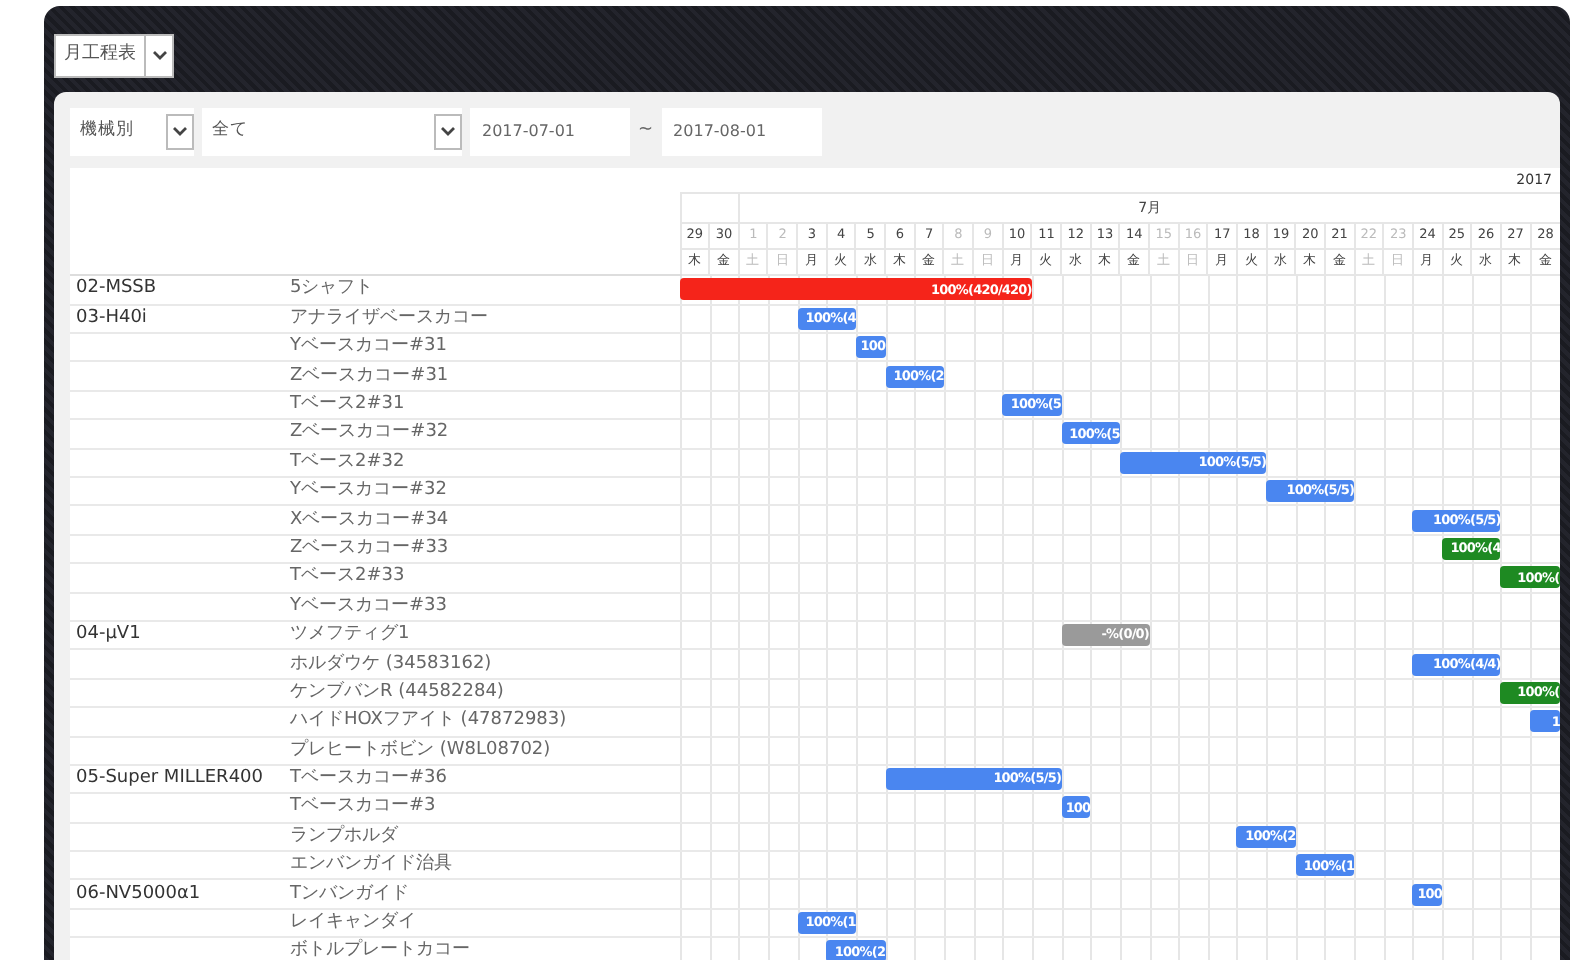  What do you see at coordinates (368, 490) in the screenshot?
I see `task-name: Yベースカコー#32` at bounding box center [368, 490].